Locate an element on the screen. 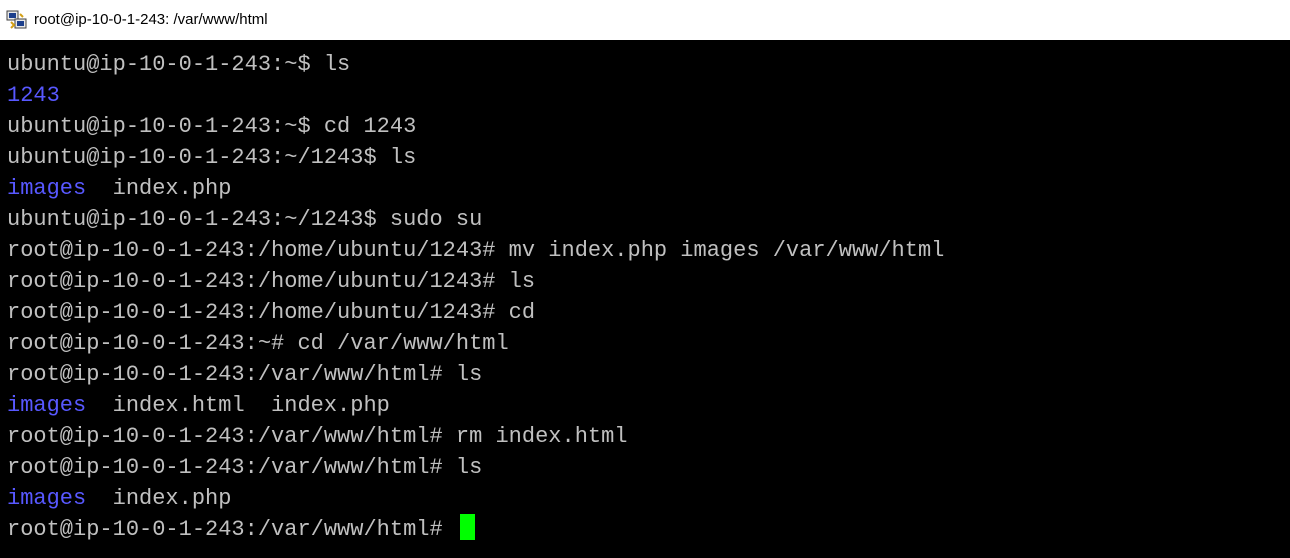 The height and width of the screenshot is (558, 1290). terminal-line: ubuntu@ip-10-0-1-243:~$ cd 1243 is located at coordinates (212, 126).